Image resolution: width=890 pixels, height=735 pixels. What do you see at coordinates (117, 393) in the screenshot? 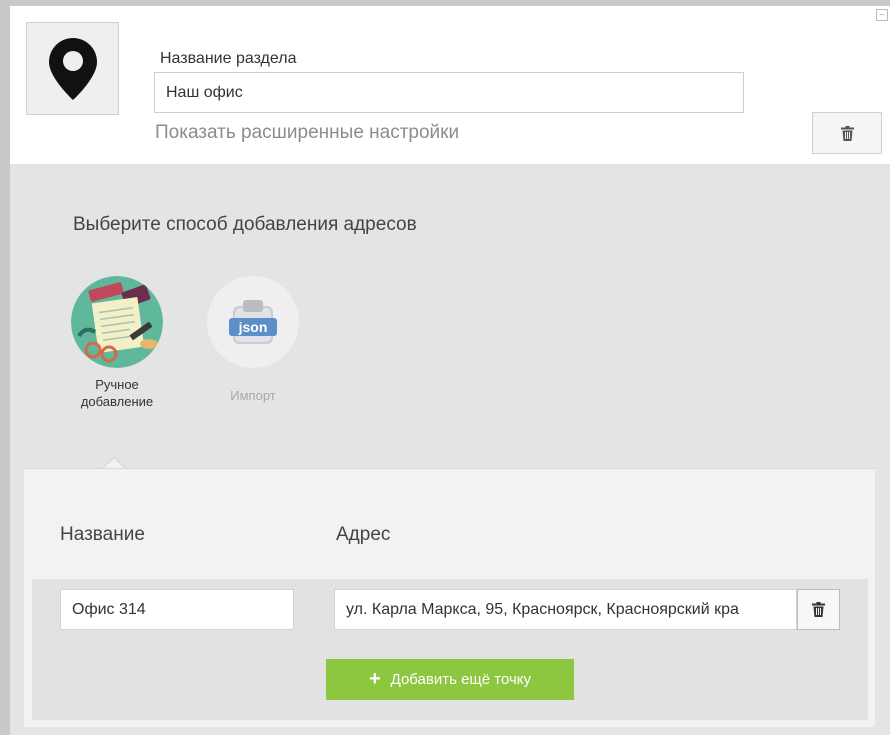
I see `method-manual-label: Ручное добавление` at bounding box center [117, 393].